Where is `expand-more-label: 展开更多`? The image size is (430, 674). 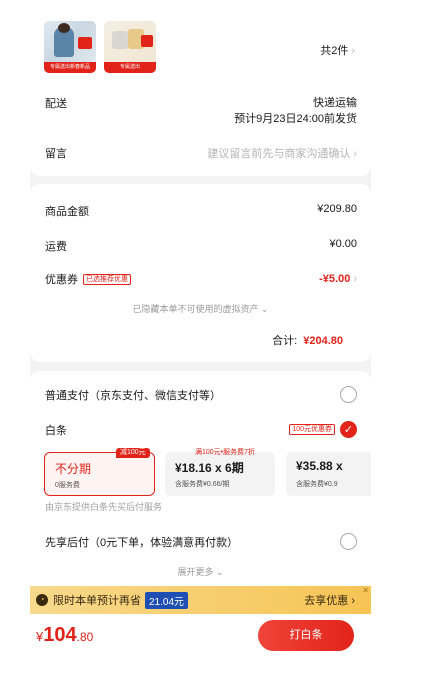
expand-more-label: 展开更多 is located at coordinates (195, 572).